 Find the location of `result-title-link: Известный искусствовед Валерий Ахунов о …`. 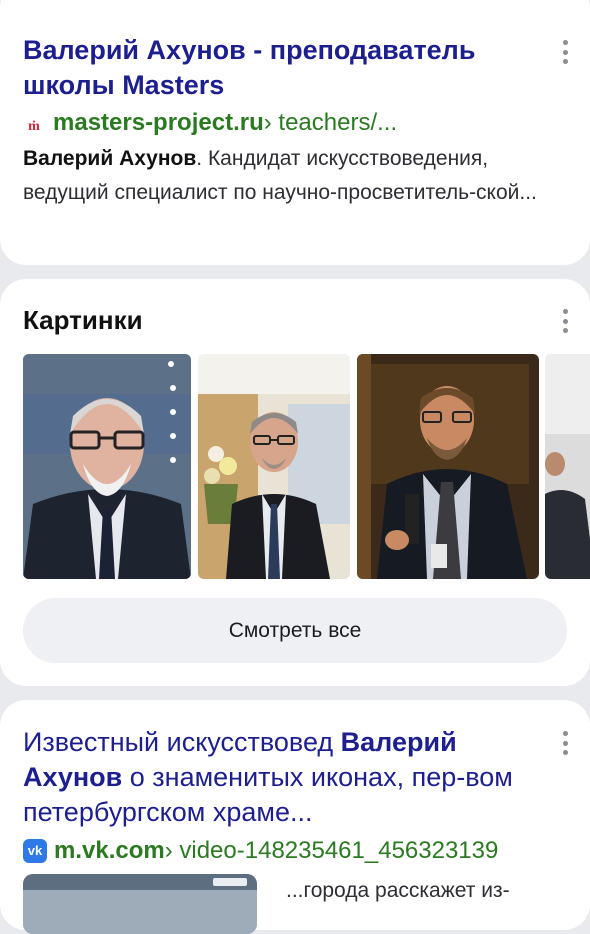

result-title-link: Известный искусствовед Валерий Ахунов о … is located at coordinates (275, 777).